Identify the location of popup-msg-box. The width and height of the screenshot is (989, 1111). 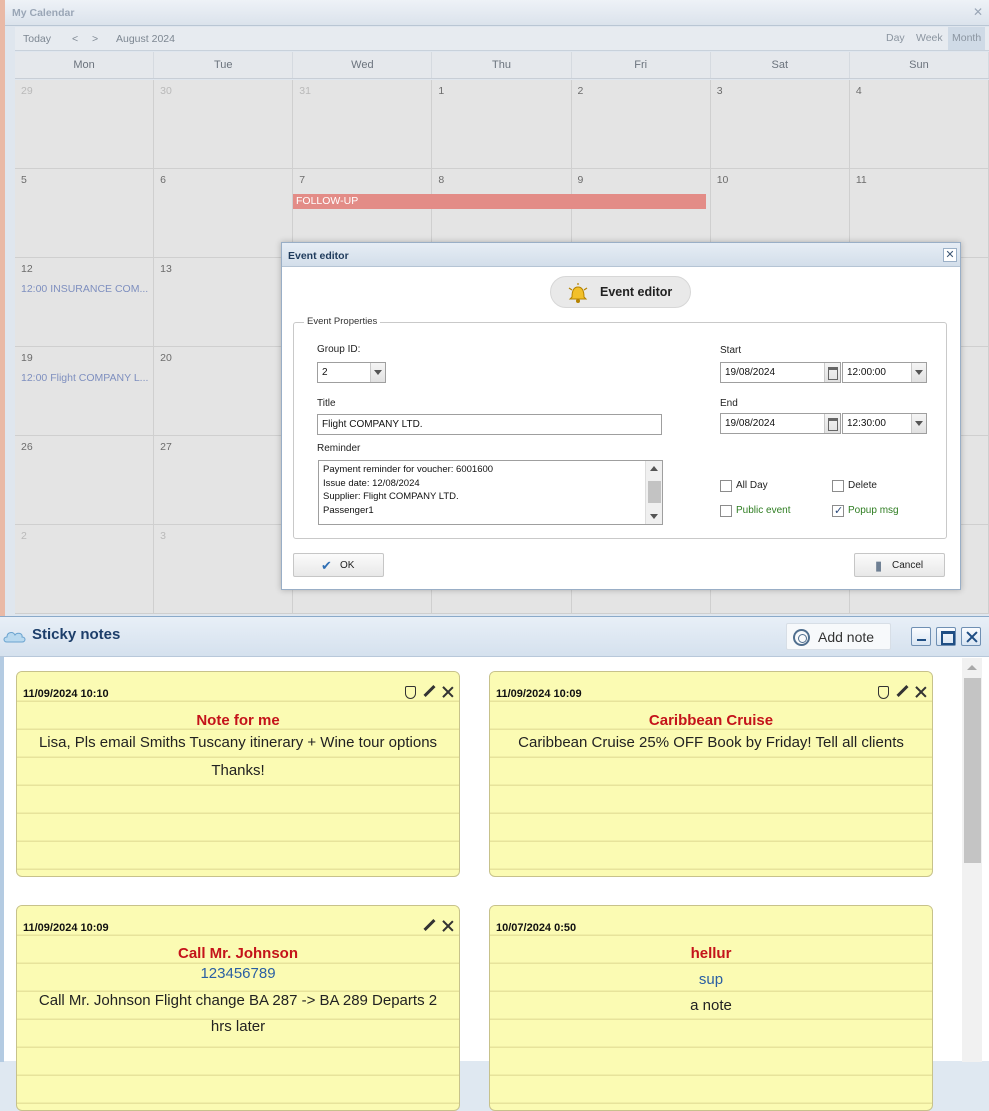
(838, 510).